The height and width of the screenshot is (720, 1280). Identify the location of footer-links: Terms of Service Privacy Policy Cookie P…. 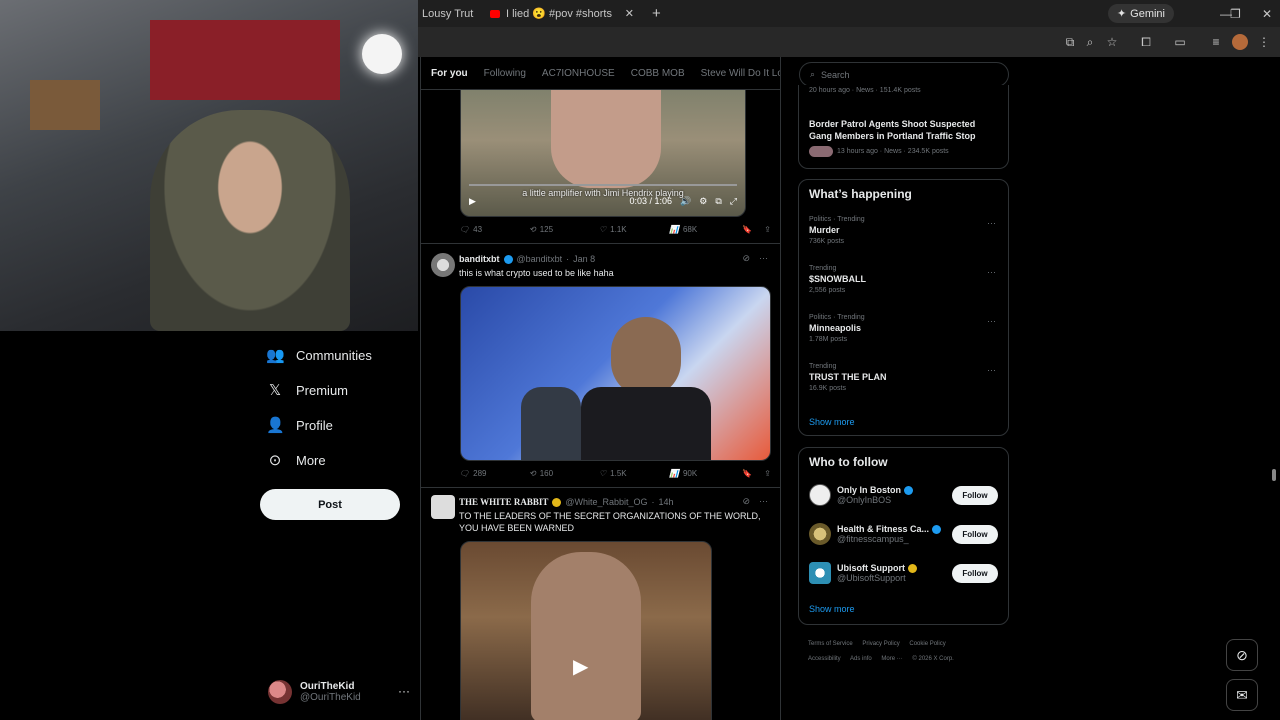
(881, 651).